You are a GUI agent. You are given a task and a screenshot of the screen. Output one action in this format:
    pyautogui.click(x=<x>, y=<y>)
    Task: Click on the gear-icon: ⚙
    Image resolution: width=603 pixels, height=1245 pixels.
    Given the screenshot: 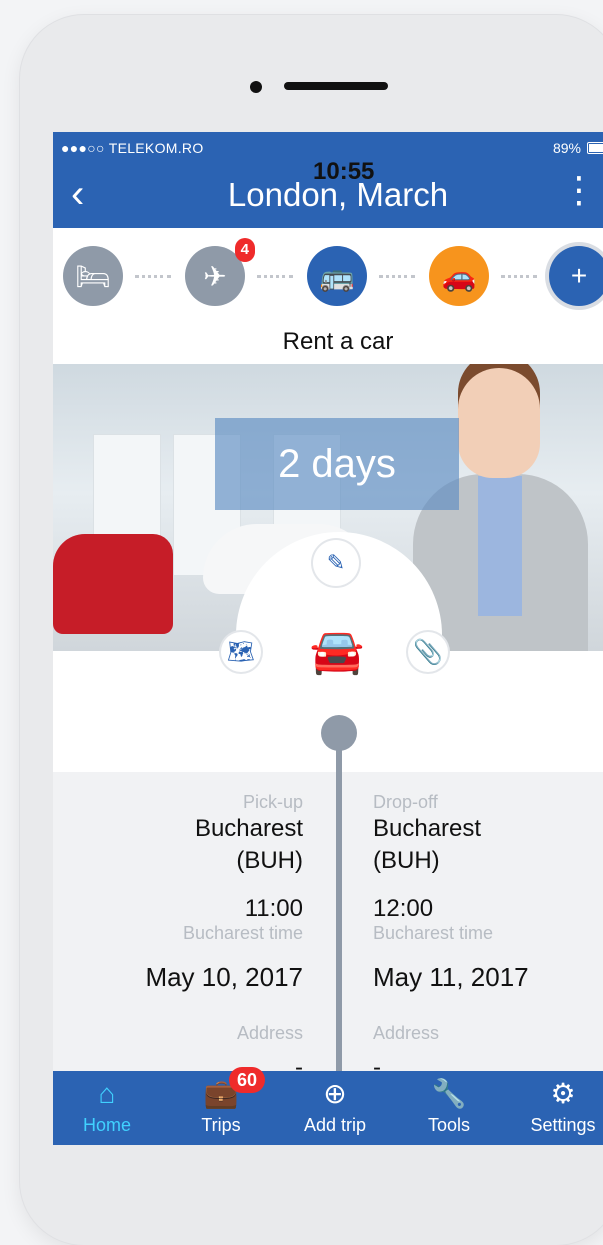 What is the action you would take?
    pyautogui.click(x=563, y=1093)
    